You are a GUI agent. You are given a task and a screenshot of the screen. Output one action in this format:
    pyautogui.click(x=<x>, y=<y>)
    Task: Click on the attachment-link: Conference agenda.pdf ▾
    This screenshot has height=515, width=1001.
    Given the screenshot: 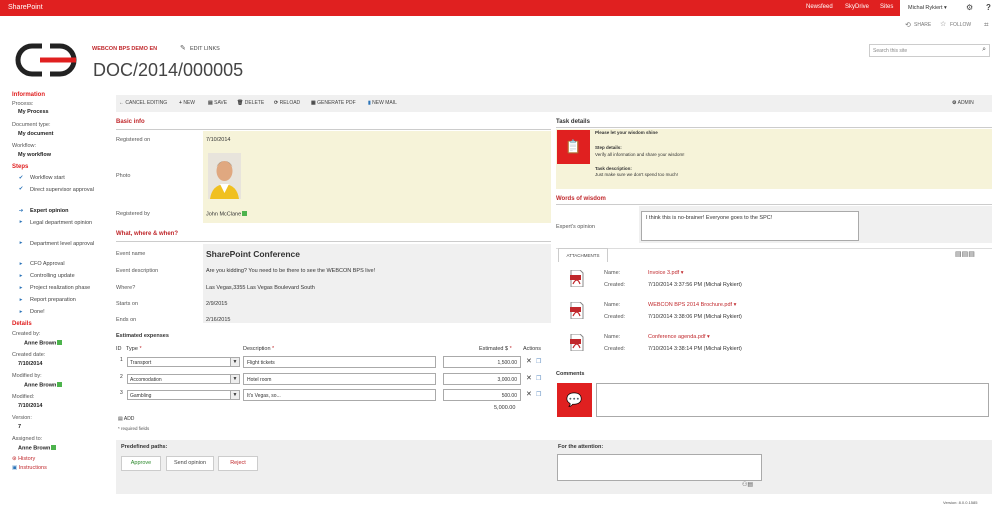 What is the action you would take?
    pyautogui.click(x=679, y=337)
    